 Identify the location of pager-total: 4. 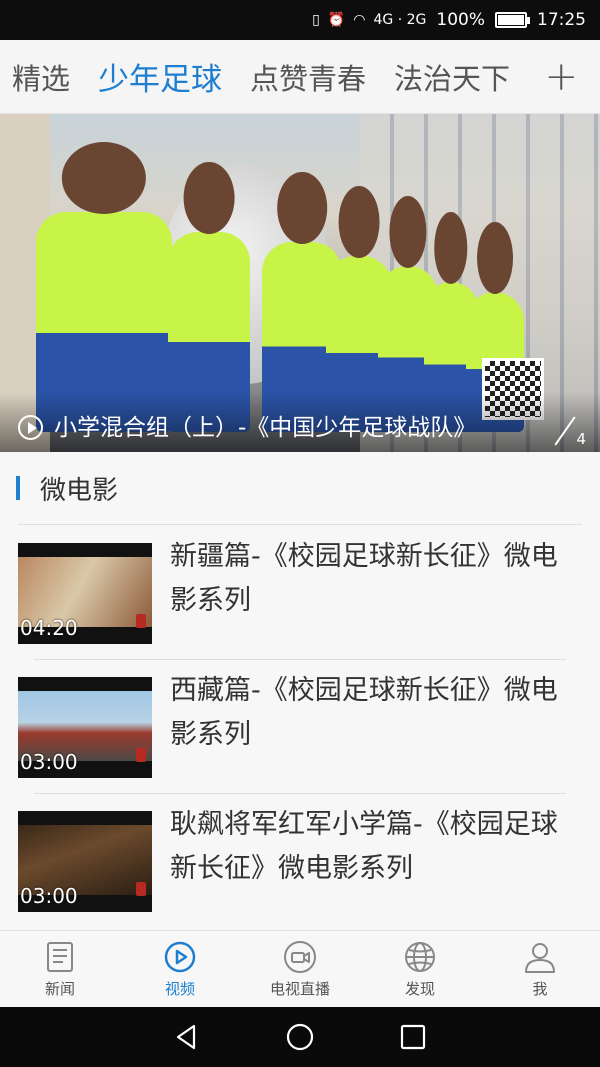
(581, 439).